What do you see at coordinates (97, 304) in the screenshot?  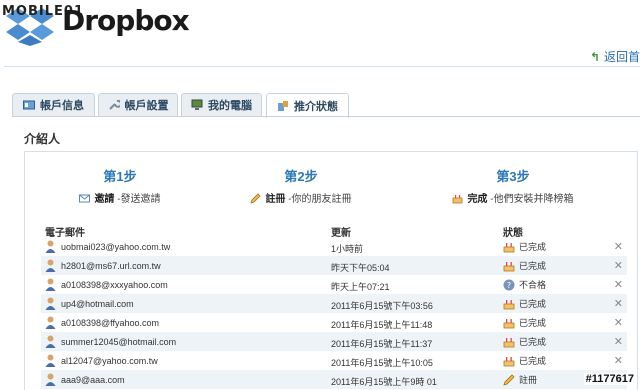 I see `row-email: up4@hotmail.com` at bounding box center [97, 304].